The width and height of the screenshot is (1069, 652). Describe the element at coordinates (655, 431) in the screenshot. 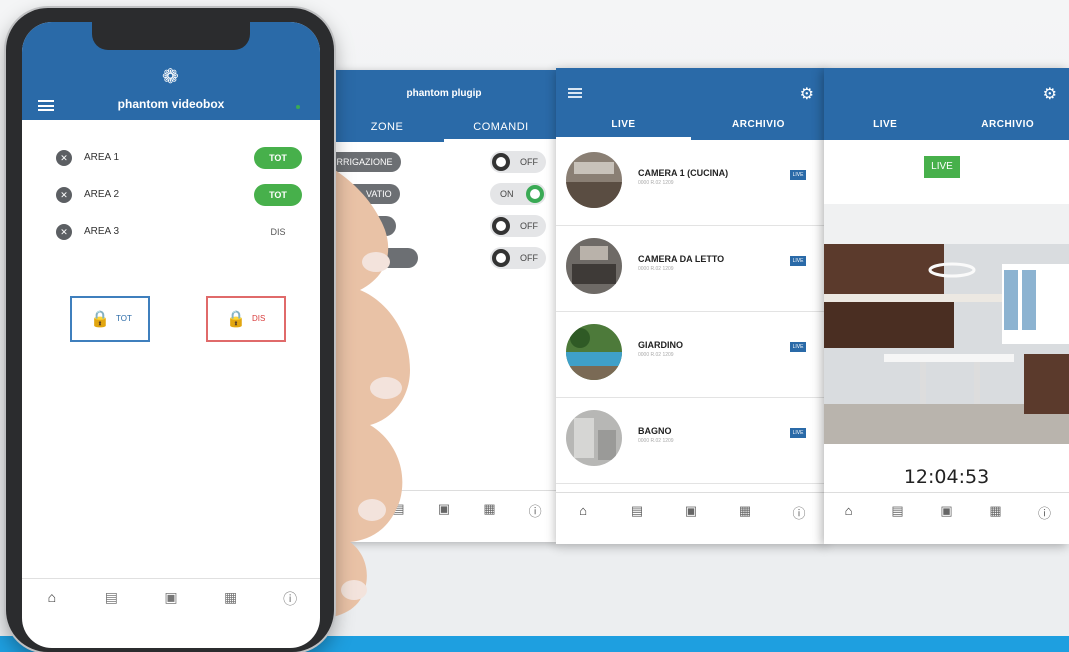

I see `camera-name: BAGNO` at that location.